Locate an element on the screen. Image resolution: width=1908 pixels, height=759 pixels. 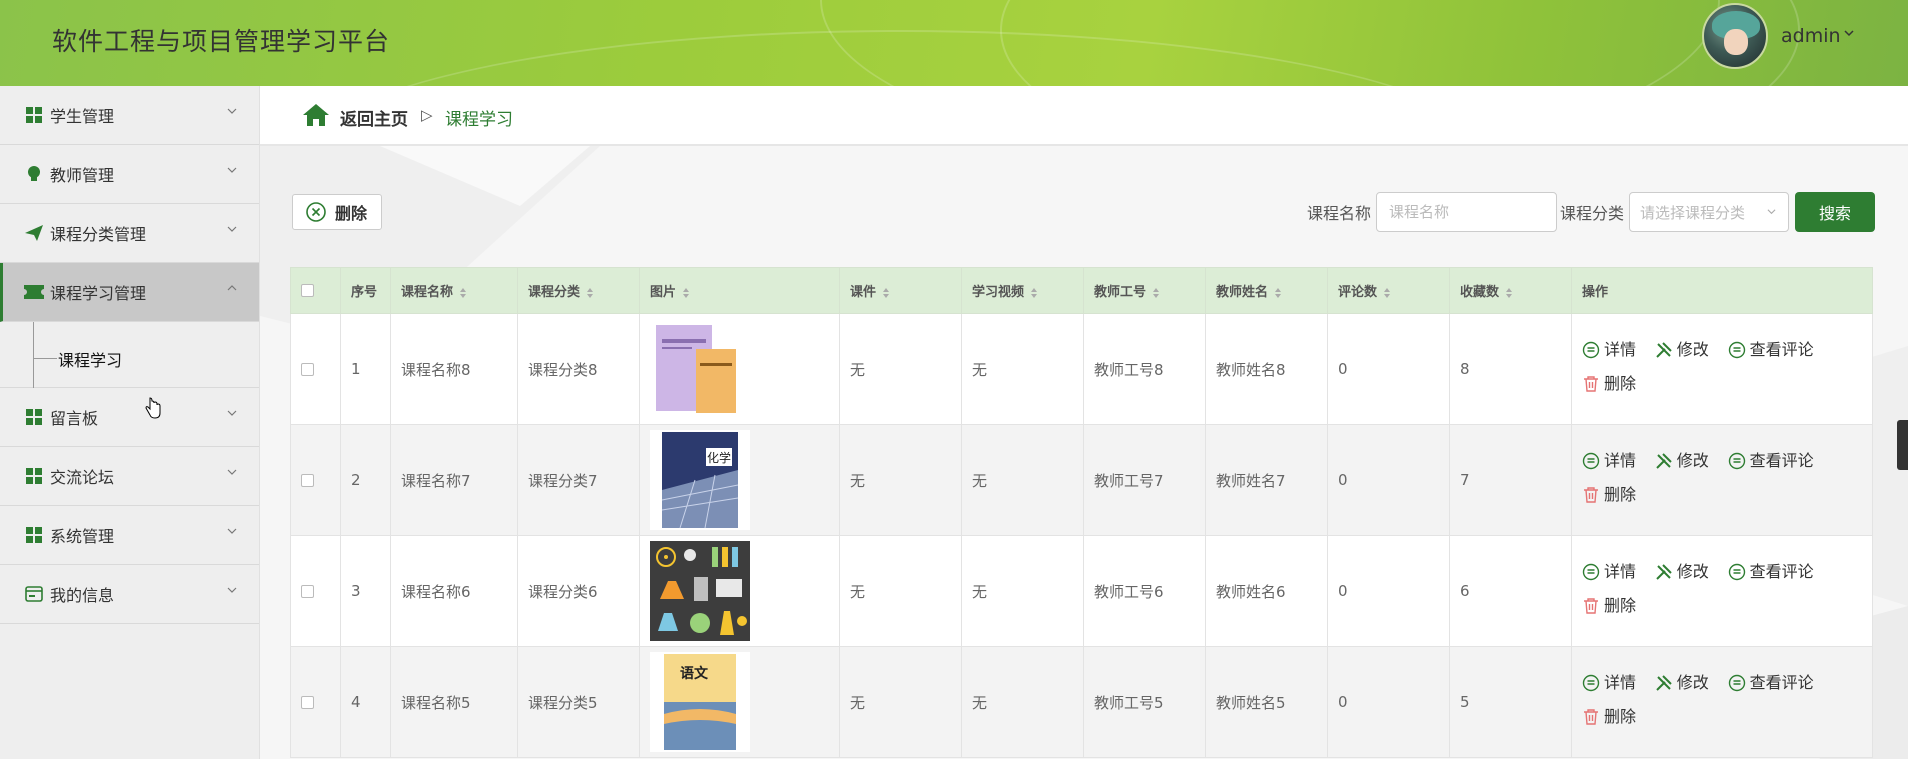
sidebar-item-my-info: 我的信息 is located at coordinates (129, 594).